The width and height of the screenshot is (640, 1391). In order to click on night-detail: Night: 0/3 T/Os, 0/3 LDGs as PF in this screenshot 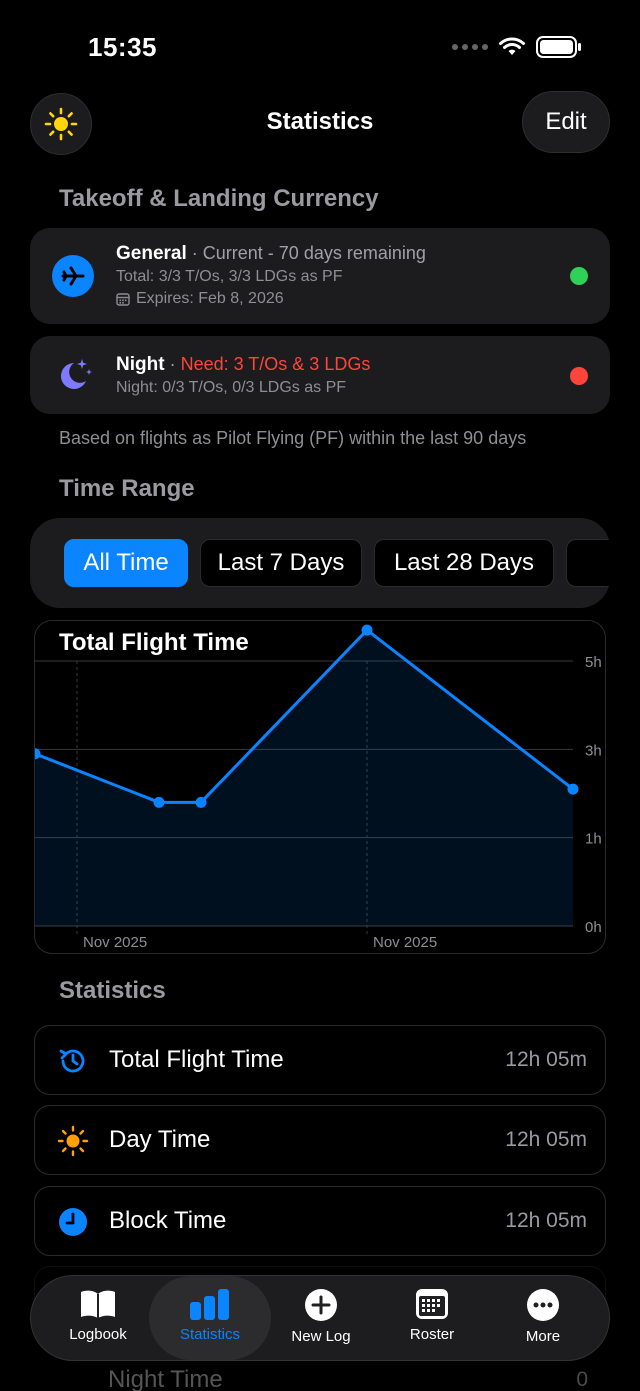, I will do `click(231, 387)`.